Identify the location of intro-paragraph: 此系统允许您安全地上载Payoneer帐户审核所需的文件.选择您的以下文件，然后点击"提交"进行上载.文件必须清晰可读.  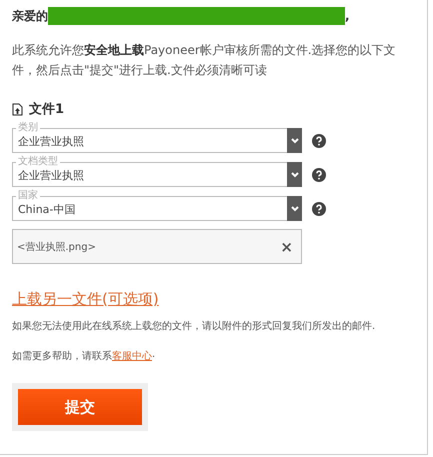
(204, 60).